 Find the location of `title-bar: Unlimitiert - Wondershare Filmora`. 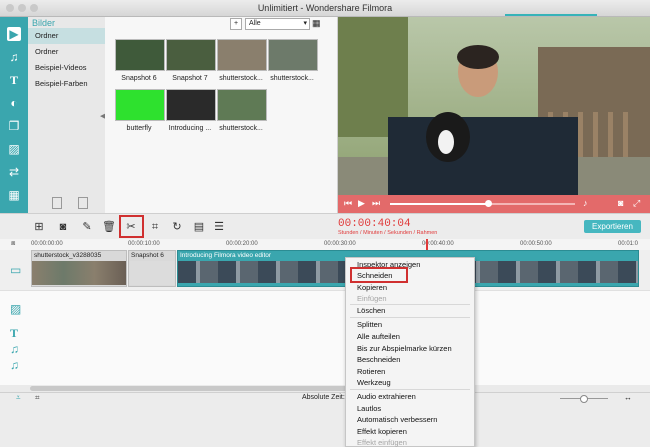

title-bar: Unlimitiert - Wondershare Filmora is located at coordinates (325, 8).